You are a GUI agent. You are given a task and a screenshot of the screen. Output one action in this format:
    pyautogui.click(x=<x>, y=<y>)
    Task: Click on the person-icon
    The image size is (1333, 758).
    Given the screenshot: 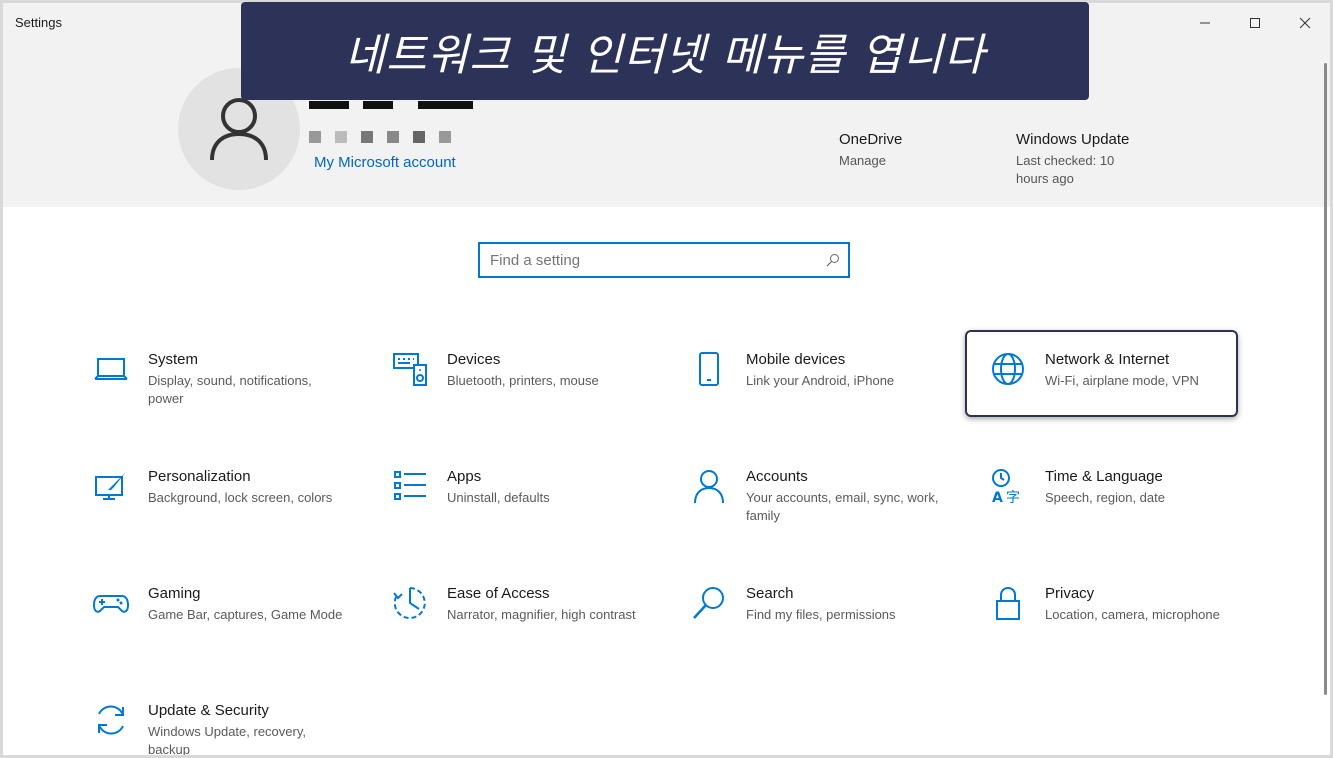 What is the action you would take?
    pyautogui.click(x=709, y=486)
    